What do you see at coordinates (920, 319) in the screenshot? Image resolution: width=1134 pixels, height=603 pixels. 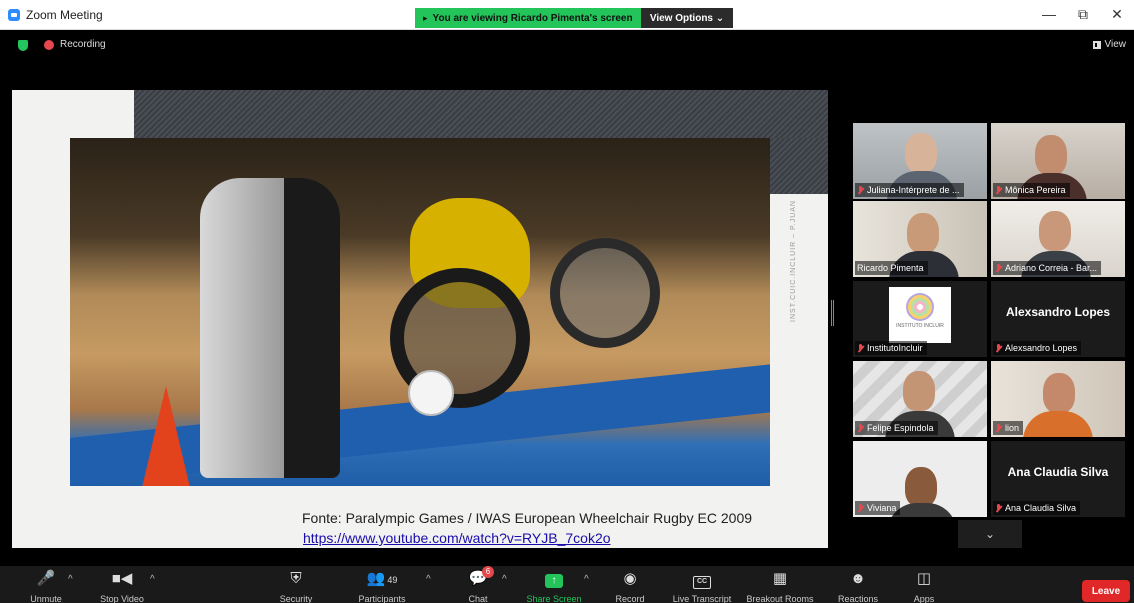 I see `participant-tile: INSTITUTO INCLUIR InstitutoIncluir` at bounding box center [920, 319].